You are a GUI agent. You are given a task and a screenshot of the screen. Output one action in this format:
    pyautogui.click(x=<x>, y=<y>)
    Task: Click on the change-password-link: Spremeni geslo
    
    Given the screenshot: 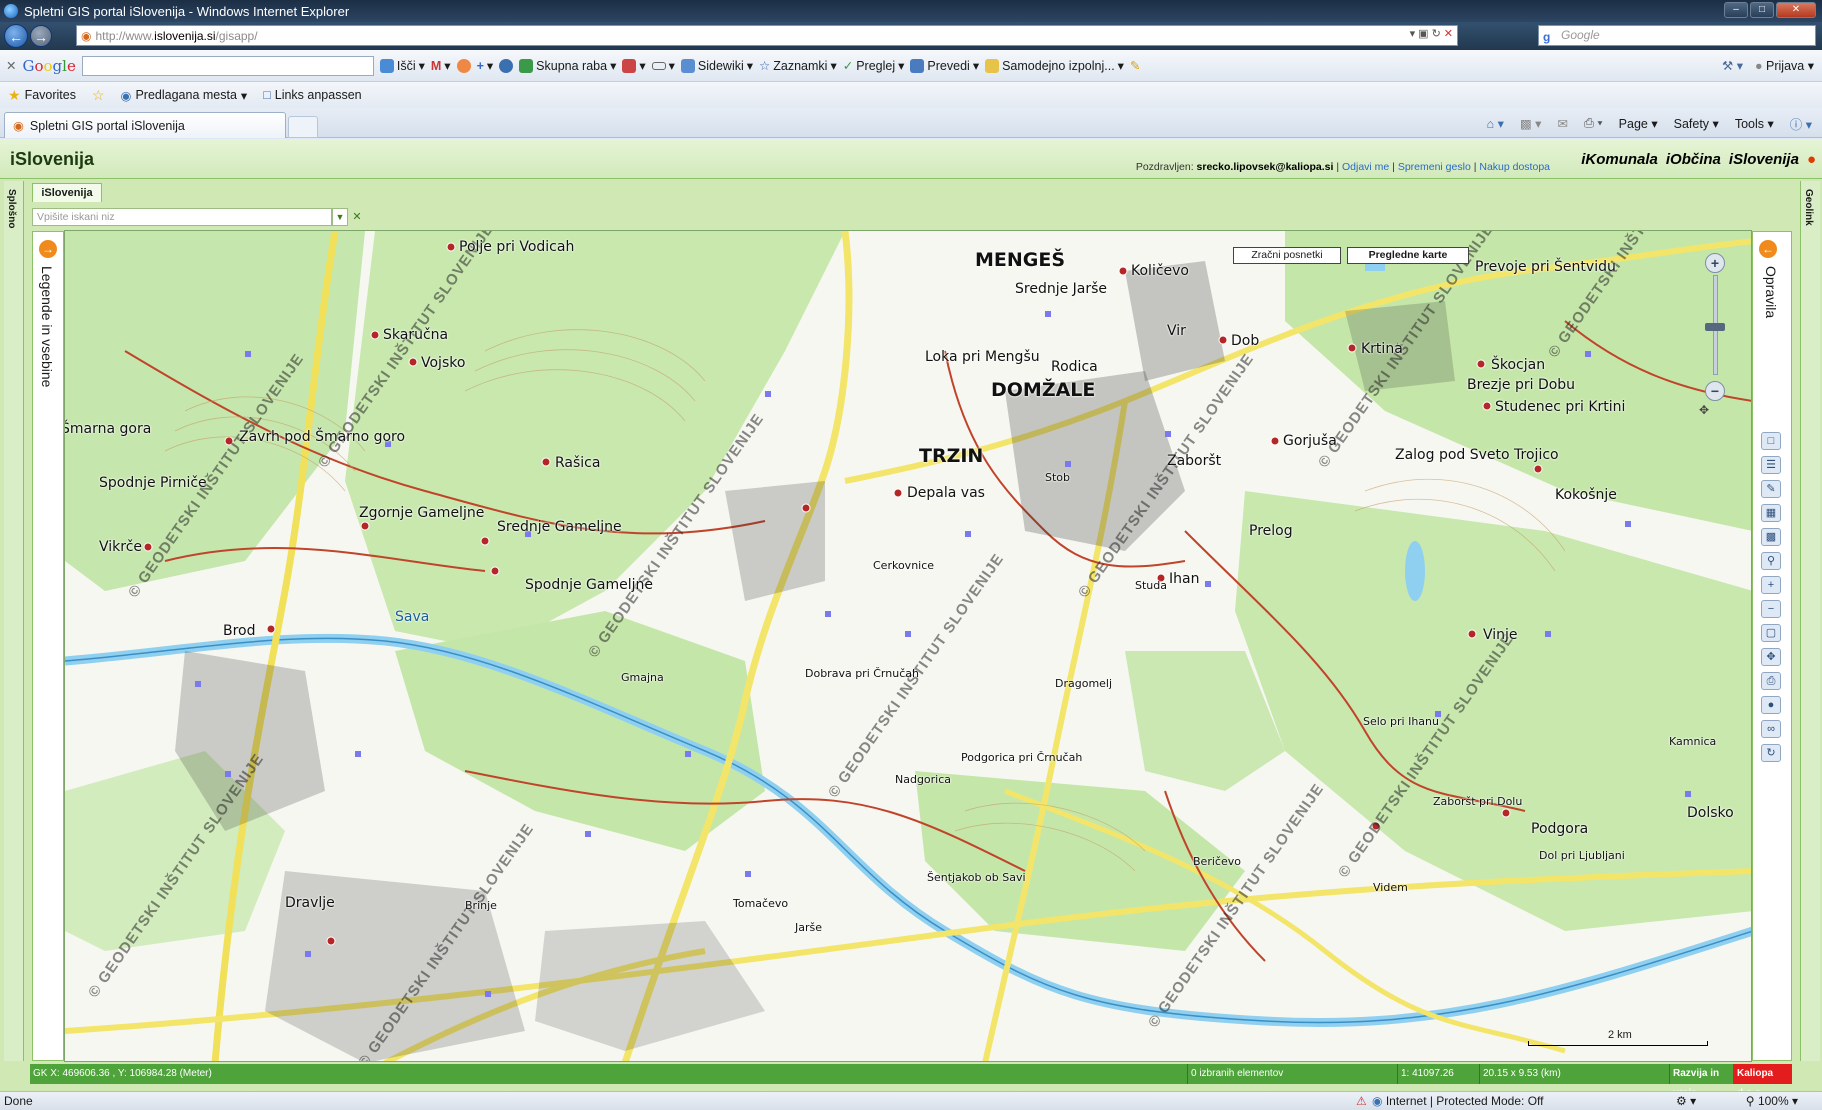 What is the action you would take?
    pyautogui.click(x=1434, y=167)
    